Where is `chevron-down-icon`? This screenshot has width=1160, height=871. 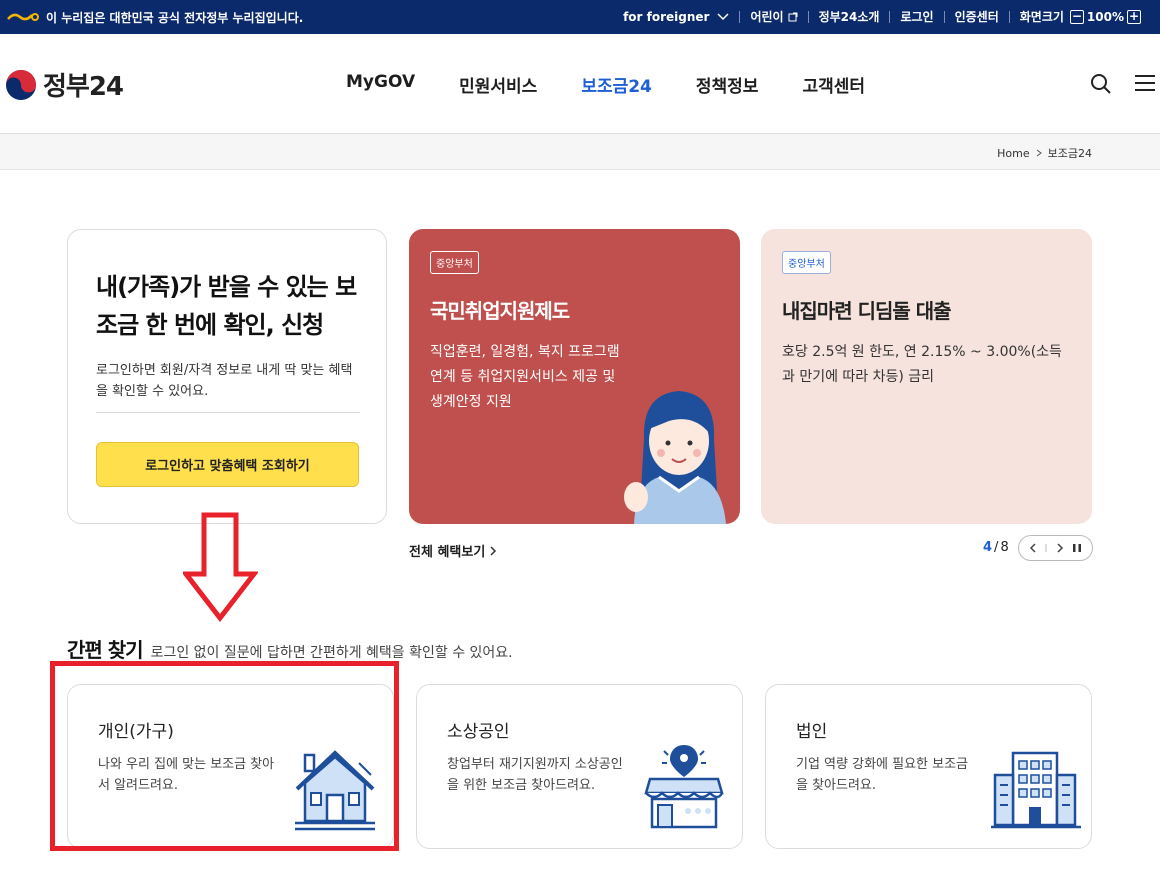 chevron-down-icon is located at coordinates (723, 17).